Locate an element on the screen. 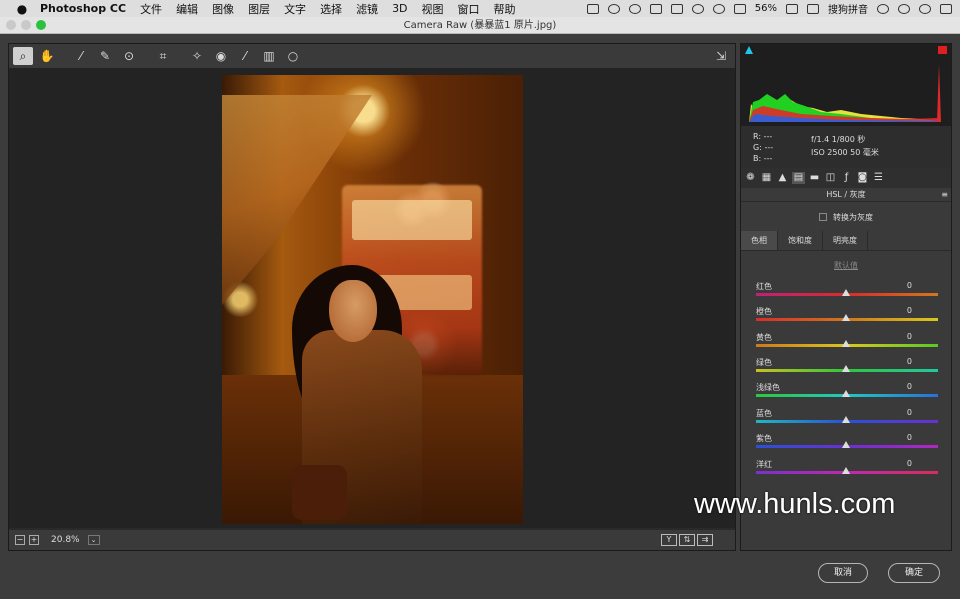  grayscale-label: 转换为灰度 is located at coordinates (853, 217).